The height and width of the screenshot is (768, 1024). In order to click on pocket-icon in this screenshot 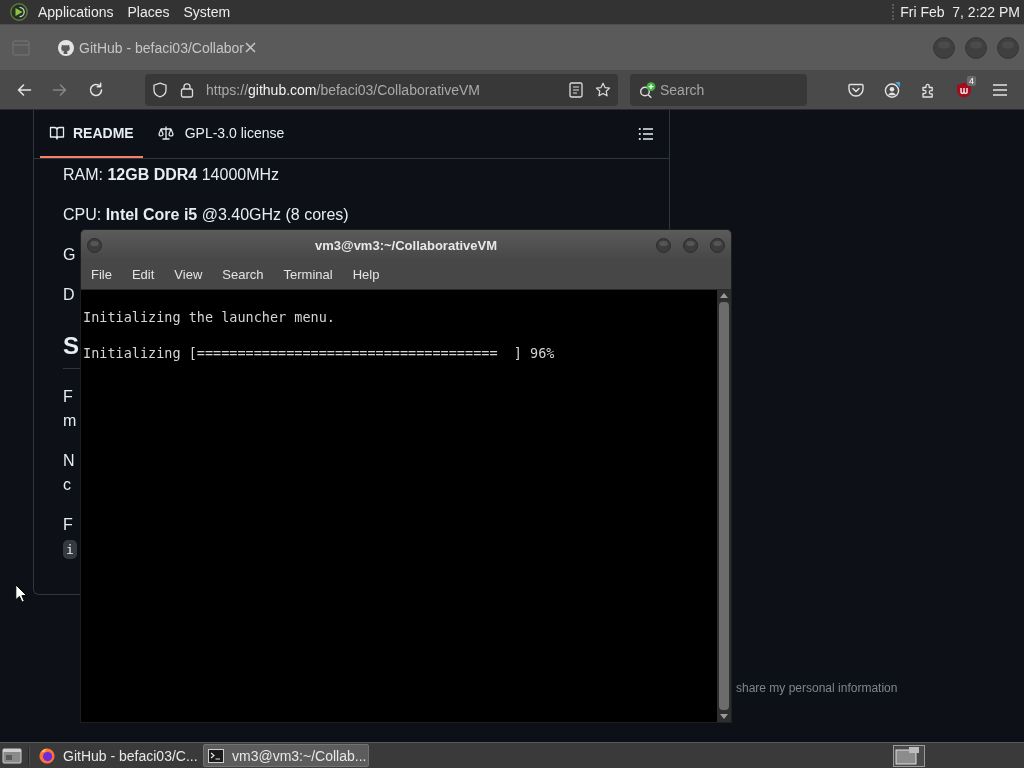, I will do `click(856, 89)`.